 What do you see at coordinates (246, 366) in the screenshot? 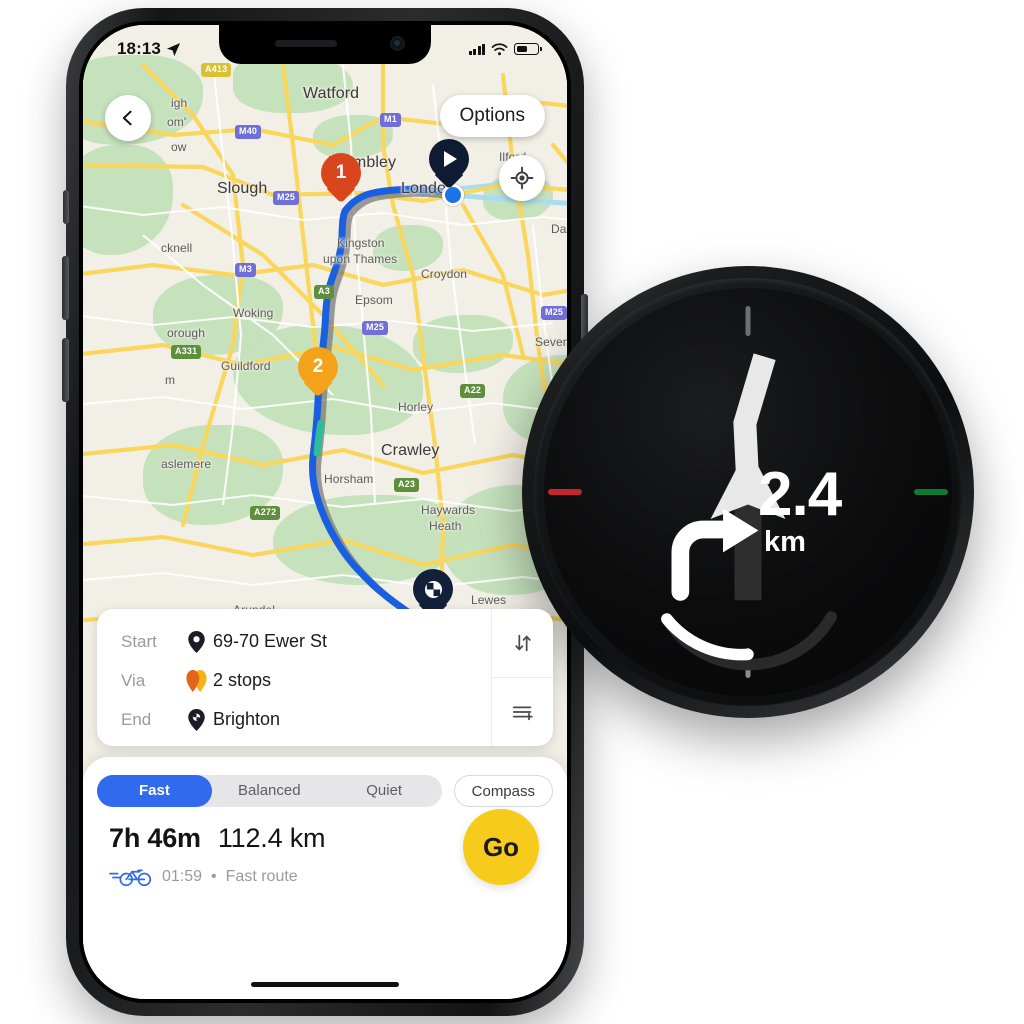
I see `map-place-label: Guildford` at bounding box center [246, 366].